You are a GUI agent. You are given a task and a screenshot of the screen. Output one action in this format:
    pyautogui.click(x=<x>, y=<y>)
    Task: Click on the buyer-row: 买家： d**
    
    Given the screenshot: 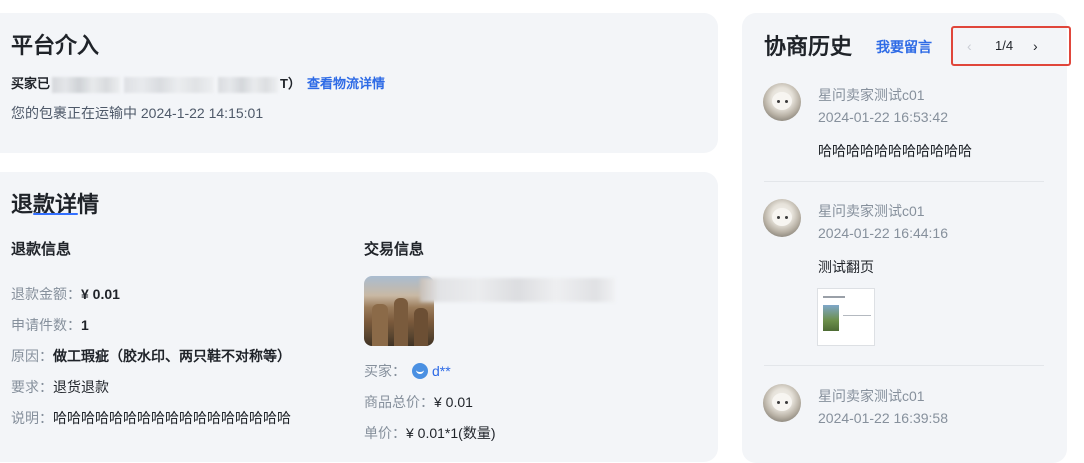 What is the action you would take?
    pyautogui.click(x=407, y=371)
    